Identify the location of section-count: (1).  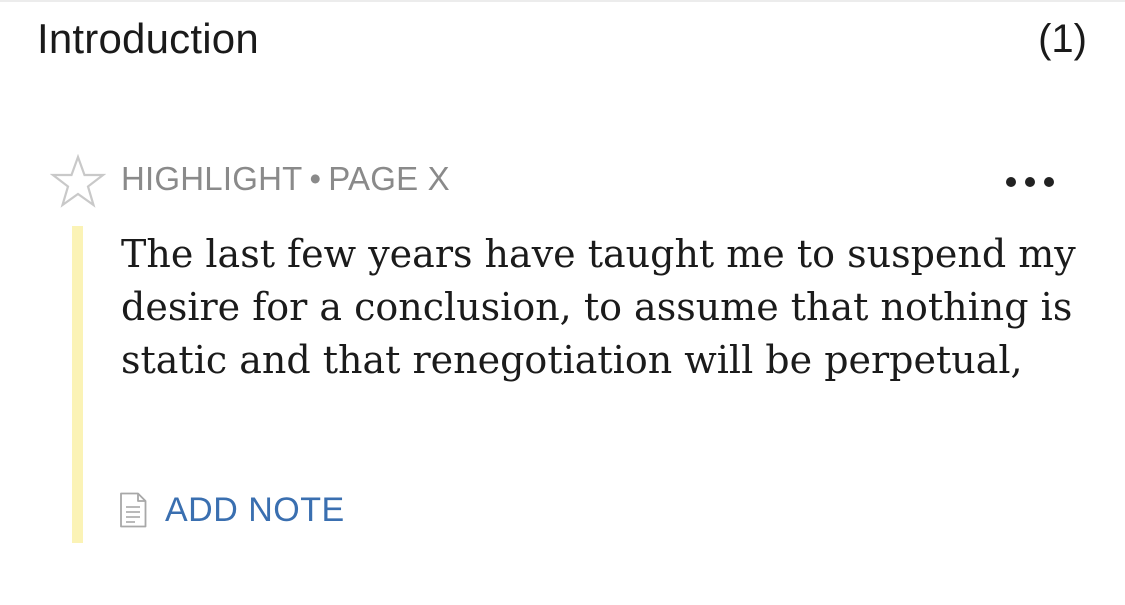
(1062, 38).